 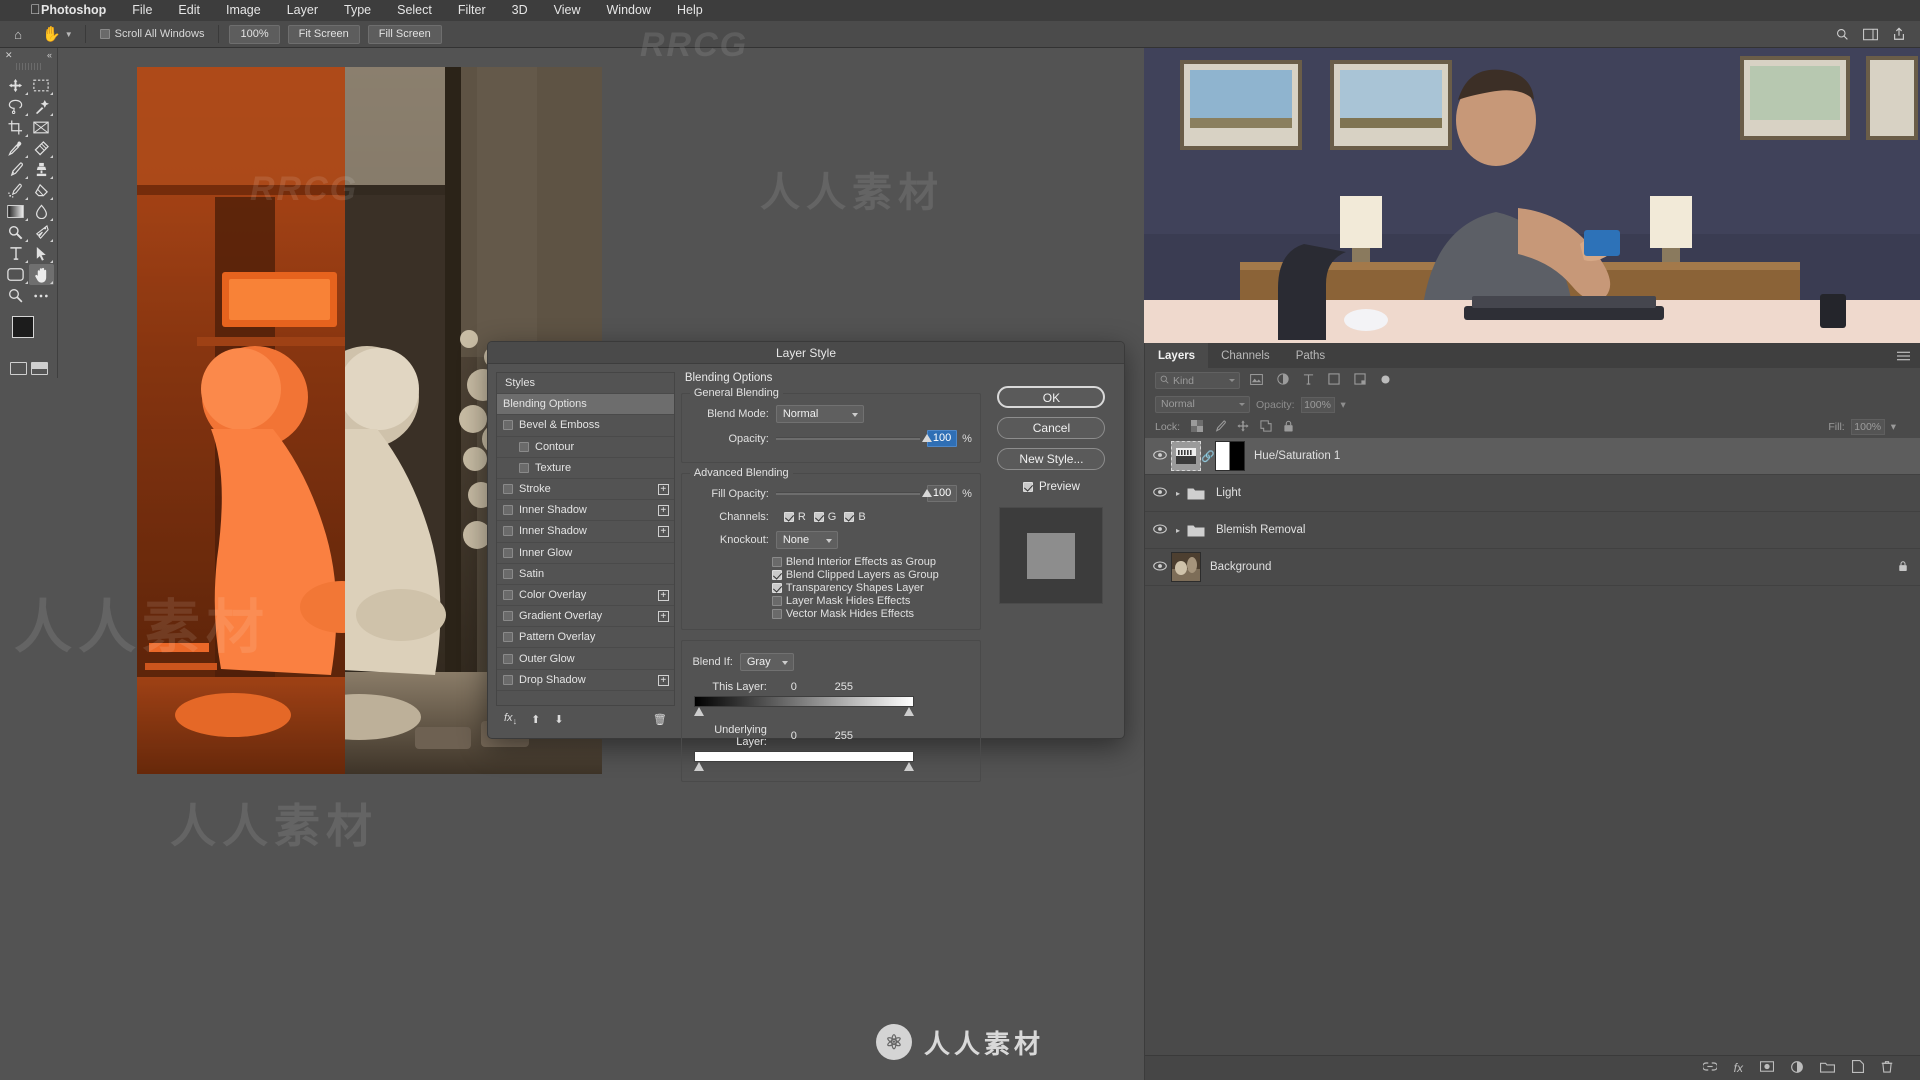 What do you see at coordinates (243, 10) in the screenshot?
I see `menu-item-image: Image` at bounding box center [243, 10].